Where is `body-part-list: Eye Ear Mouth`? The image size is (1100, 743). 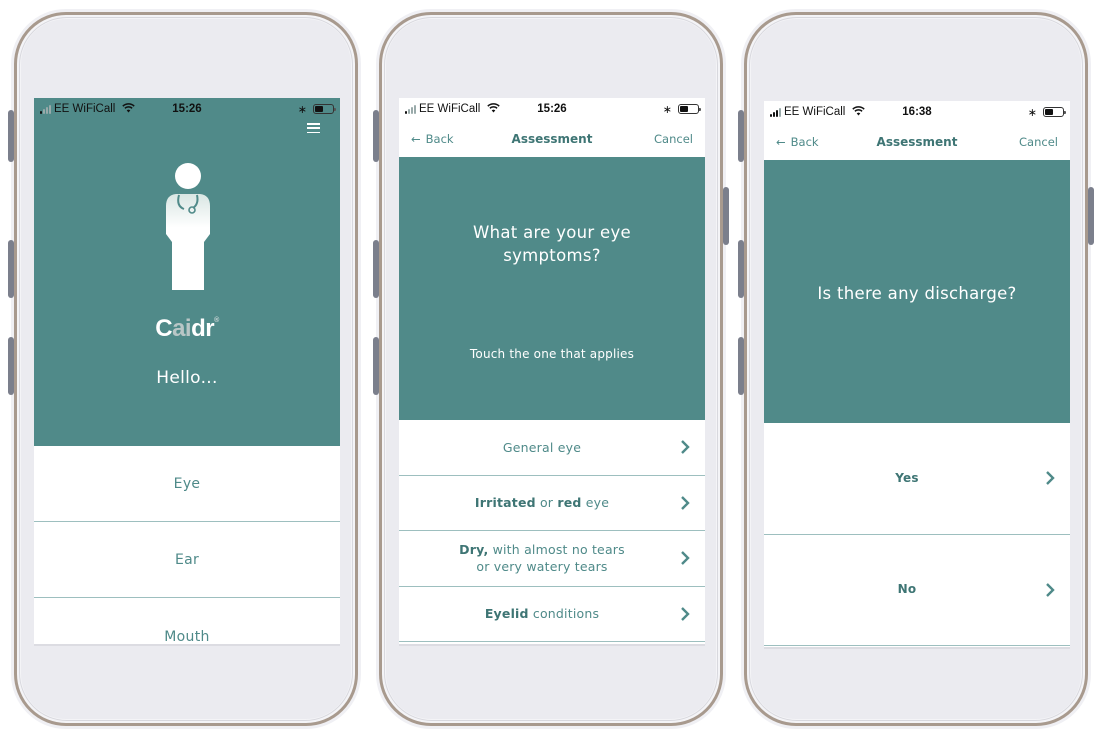 body-part-list: Eye Ear Mouth is located at coordinates (187, 545).